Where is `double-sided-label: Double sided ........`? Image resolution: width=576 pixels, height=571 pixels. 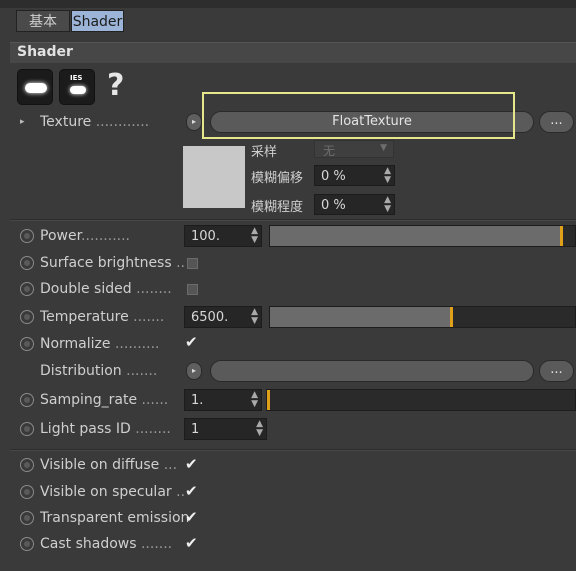 double-sided-label: Double sided ........ is located at coordinates (106, 289).